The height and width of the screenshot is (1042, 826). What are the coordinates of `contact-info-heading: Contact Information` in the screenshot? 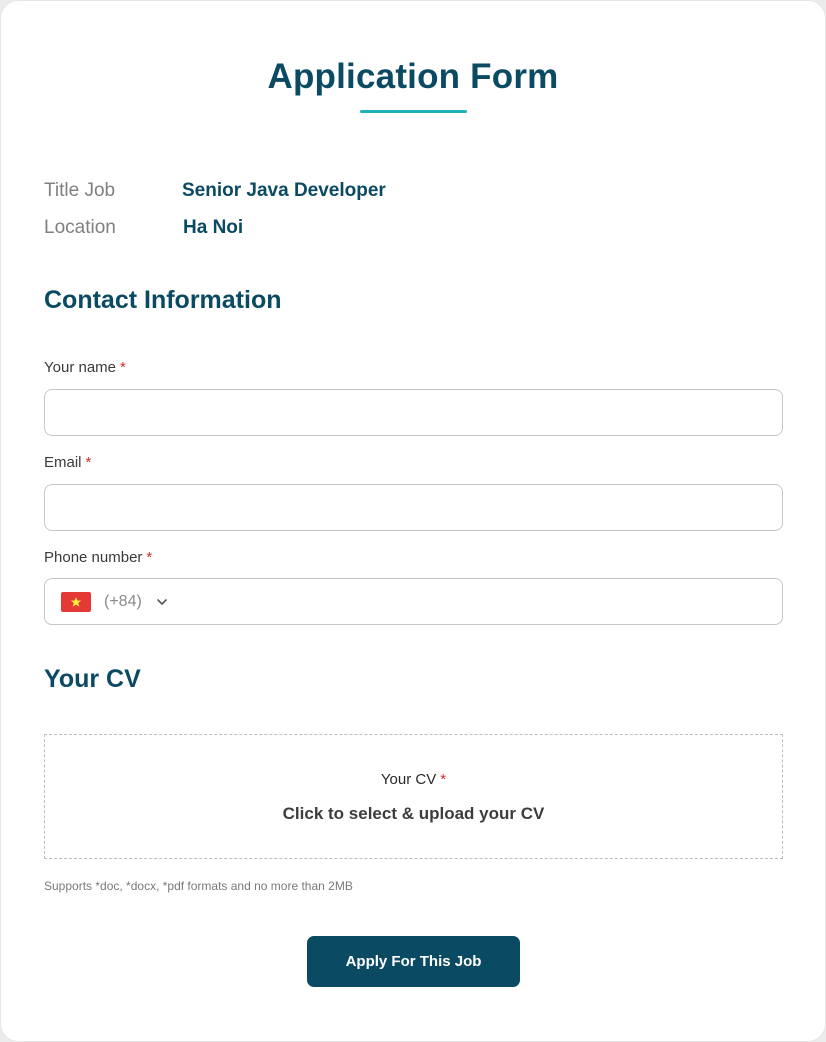 It's located at (163, 300).